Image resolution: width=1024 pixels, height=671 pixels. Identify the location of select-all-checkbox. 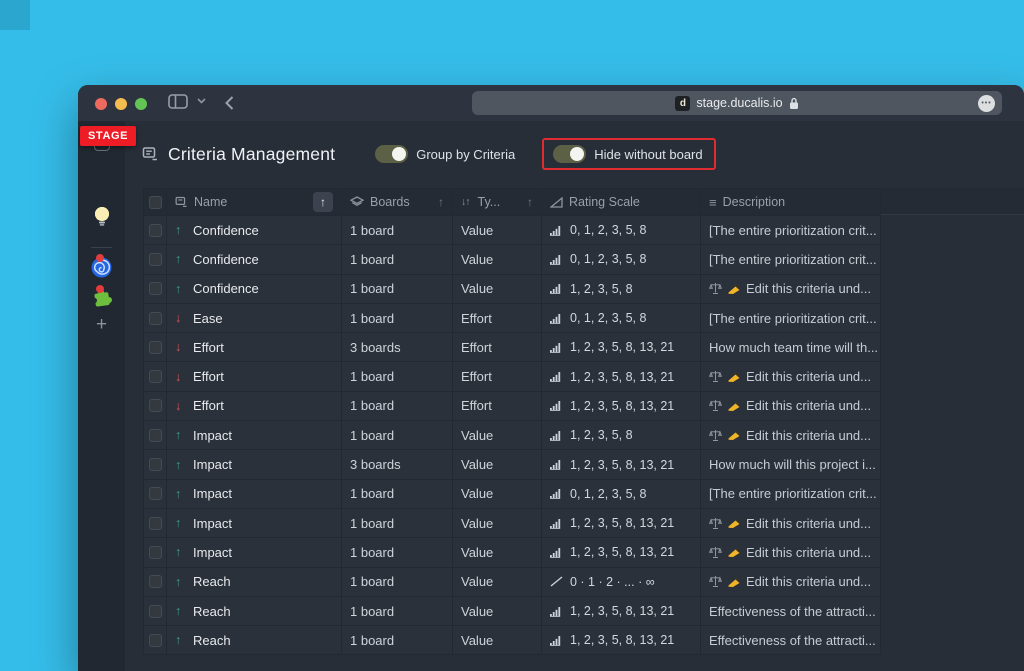
(155, 202).